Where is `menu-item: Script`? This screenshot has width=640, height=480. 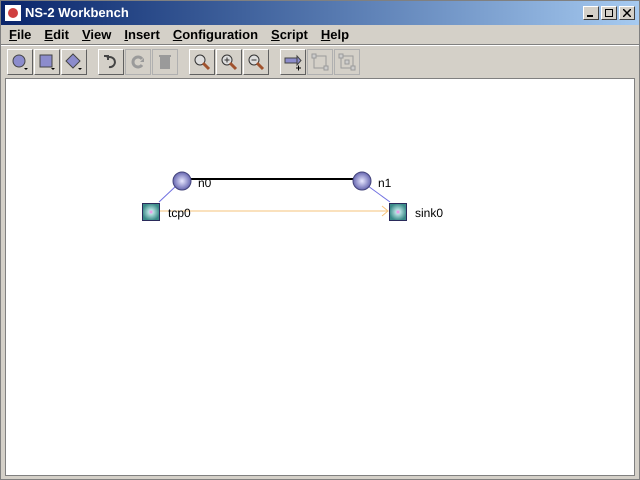 menu-item: Script is located at coordinates (289, 34).